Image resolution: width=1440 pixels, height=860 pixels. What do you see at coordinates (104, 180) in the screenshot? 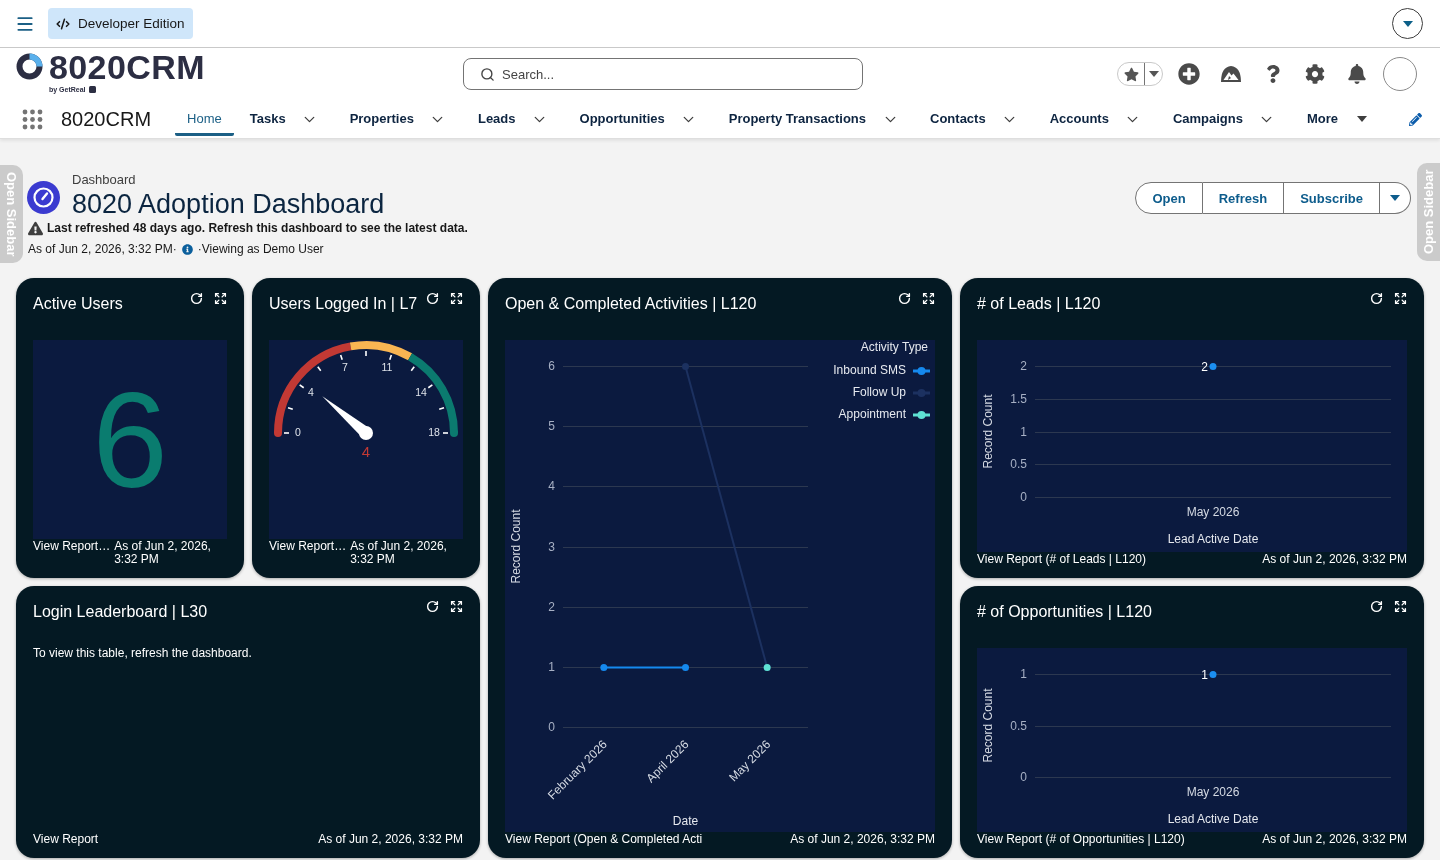
I see `dashboard-type-label: Dashboard` at bounding box center [104, 180].